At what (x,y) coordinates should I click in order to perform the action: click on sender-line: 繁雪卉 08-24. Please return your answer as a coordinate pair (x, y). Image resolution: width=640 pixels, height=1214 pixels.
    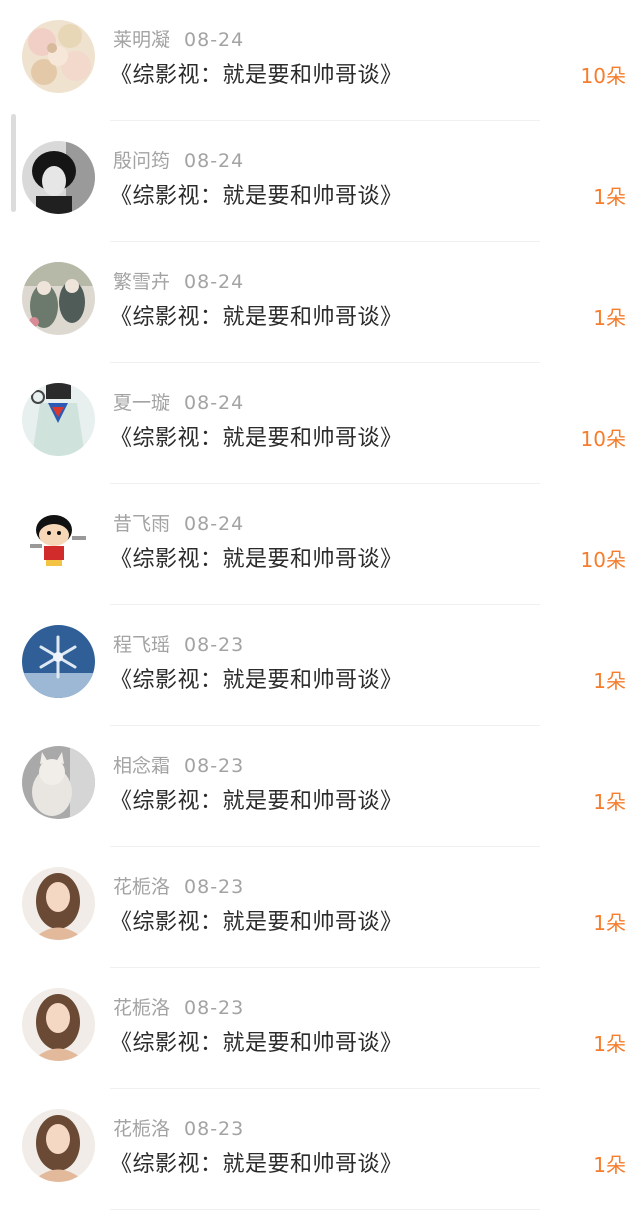
    Looking at the image, I should click on (178, 282).